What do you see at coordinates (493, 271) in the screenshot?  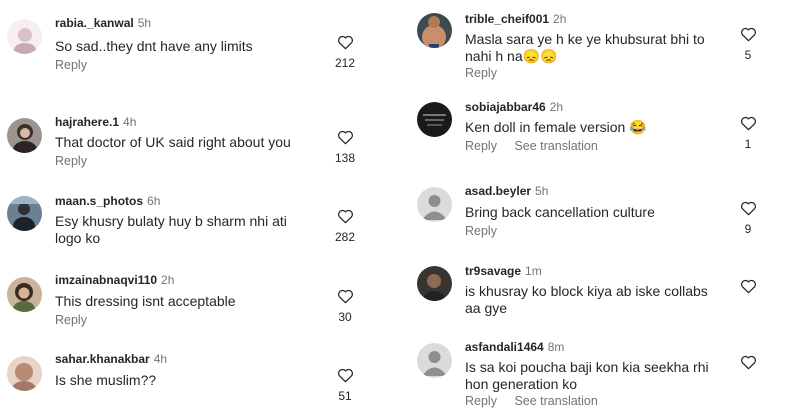 I see `comment-username: tr9savage` at bounding box center [493, 271].